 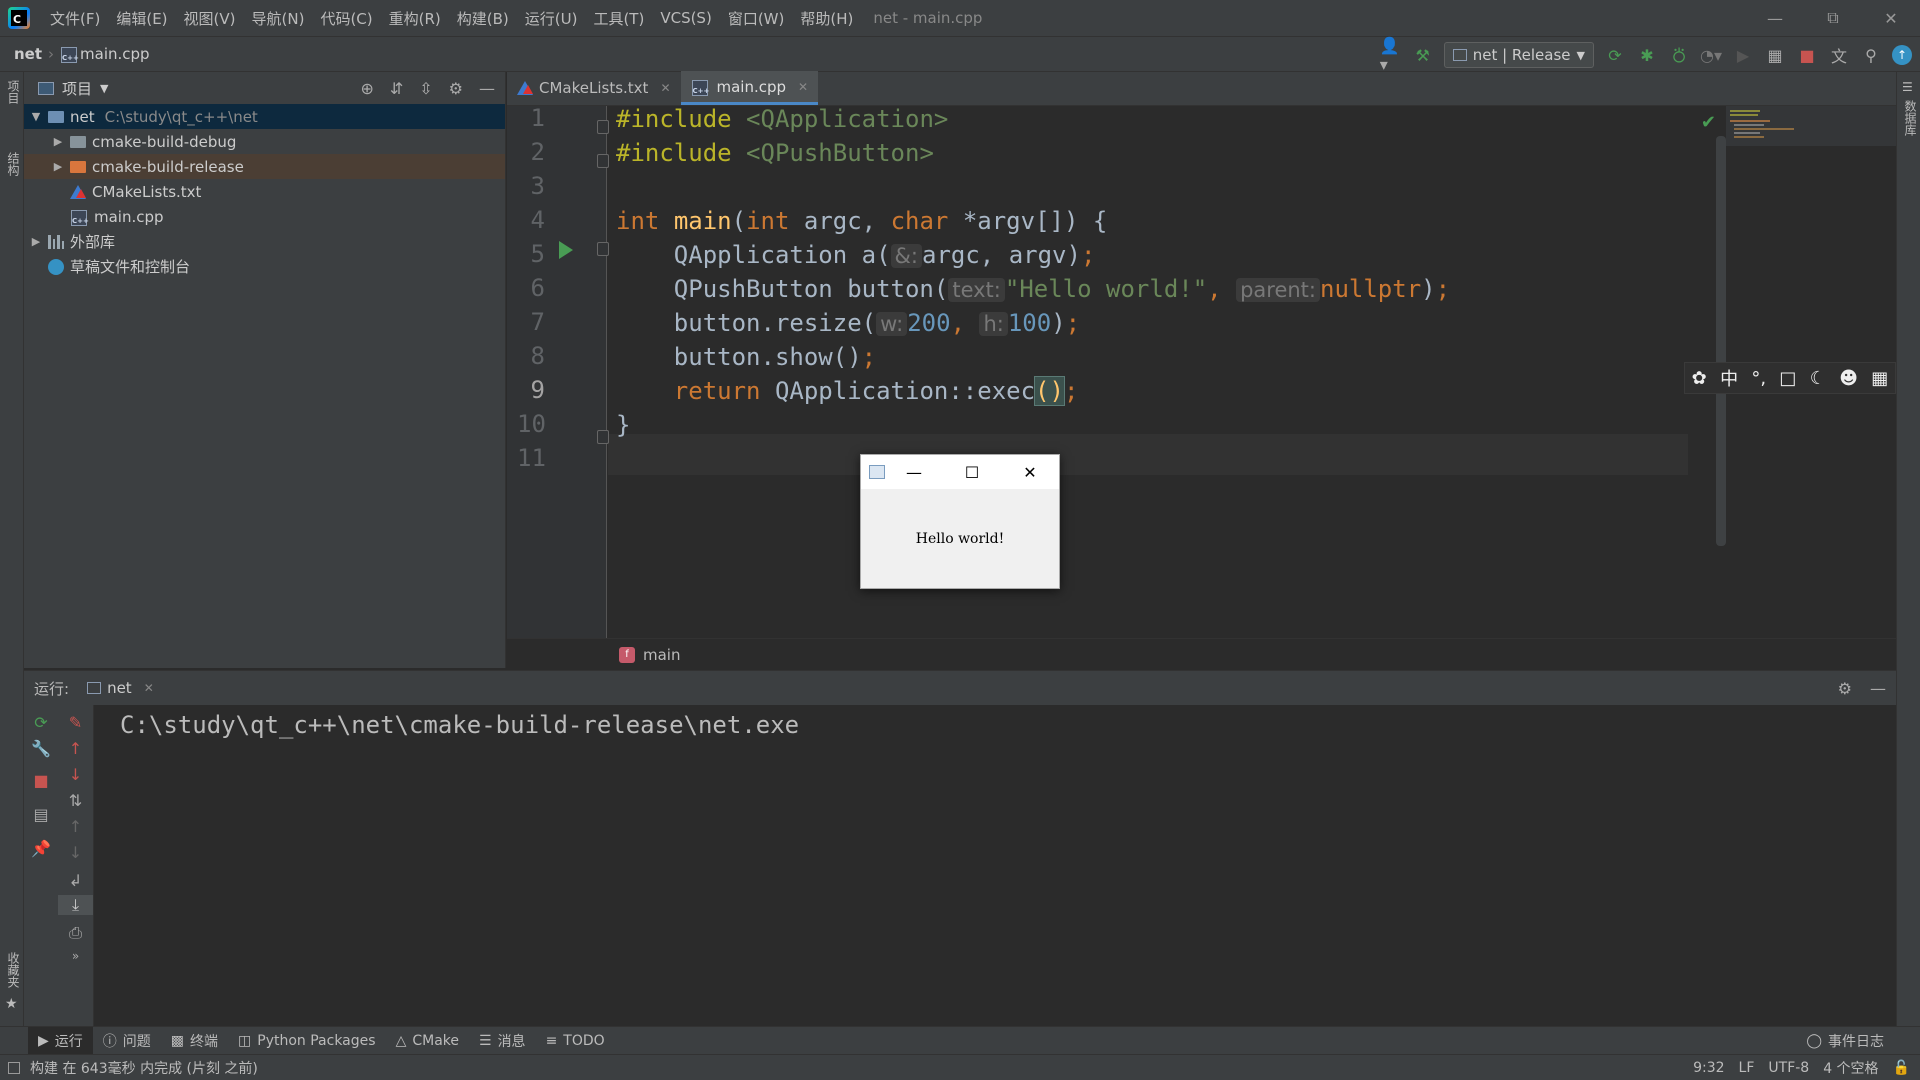 What do you see at coordinates (425, 88) in the screenshot?
I see `collapse-all-icon: ⇳` at bounding box center [425, 88].